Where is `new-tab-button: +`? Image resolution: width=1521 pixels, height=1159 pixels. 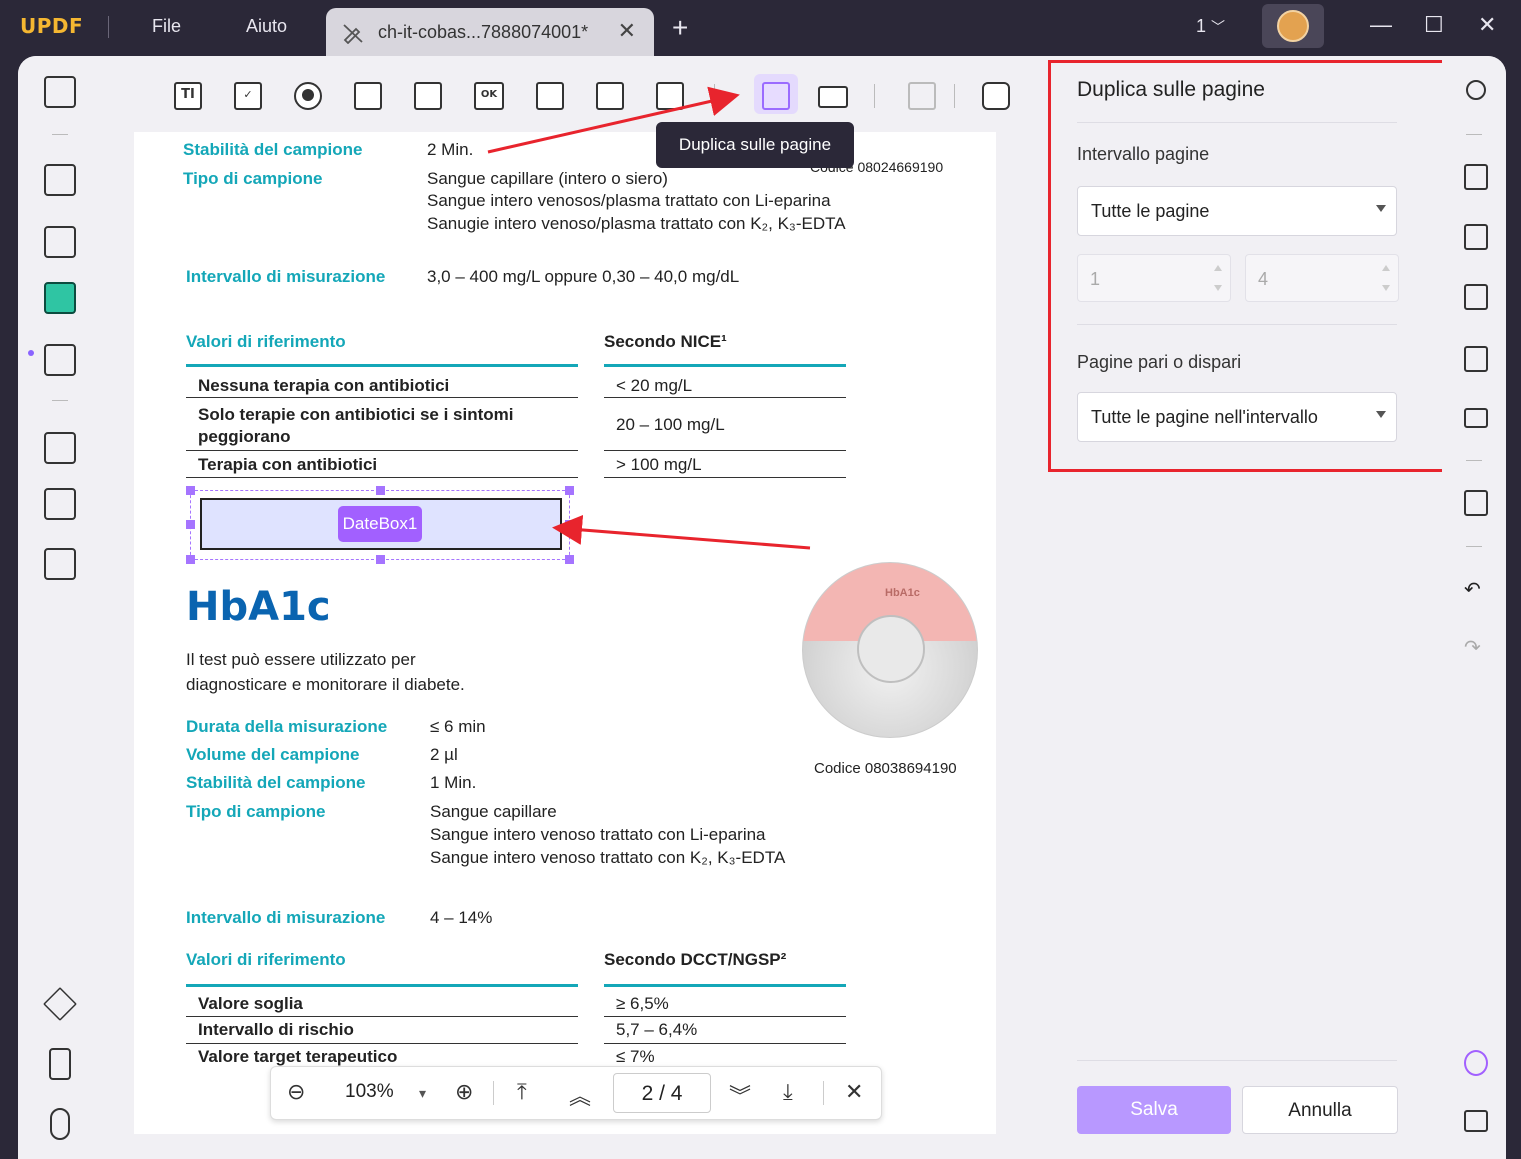
new-tab-button: + is located at coordinates (680, 28).